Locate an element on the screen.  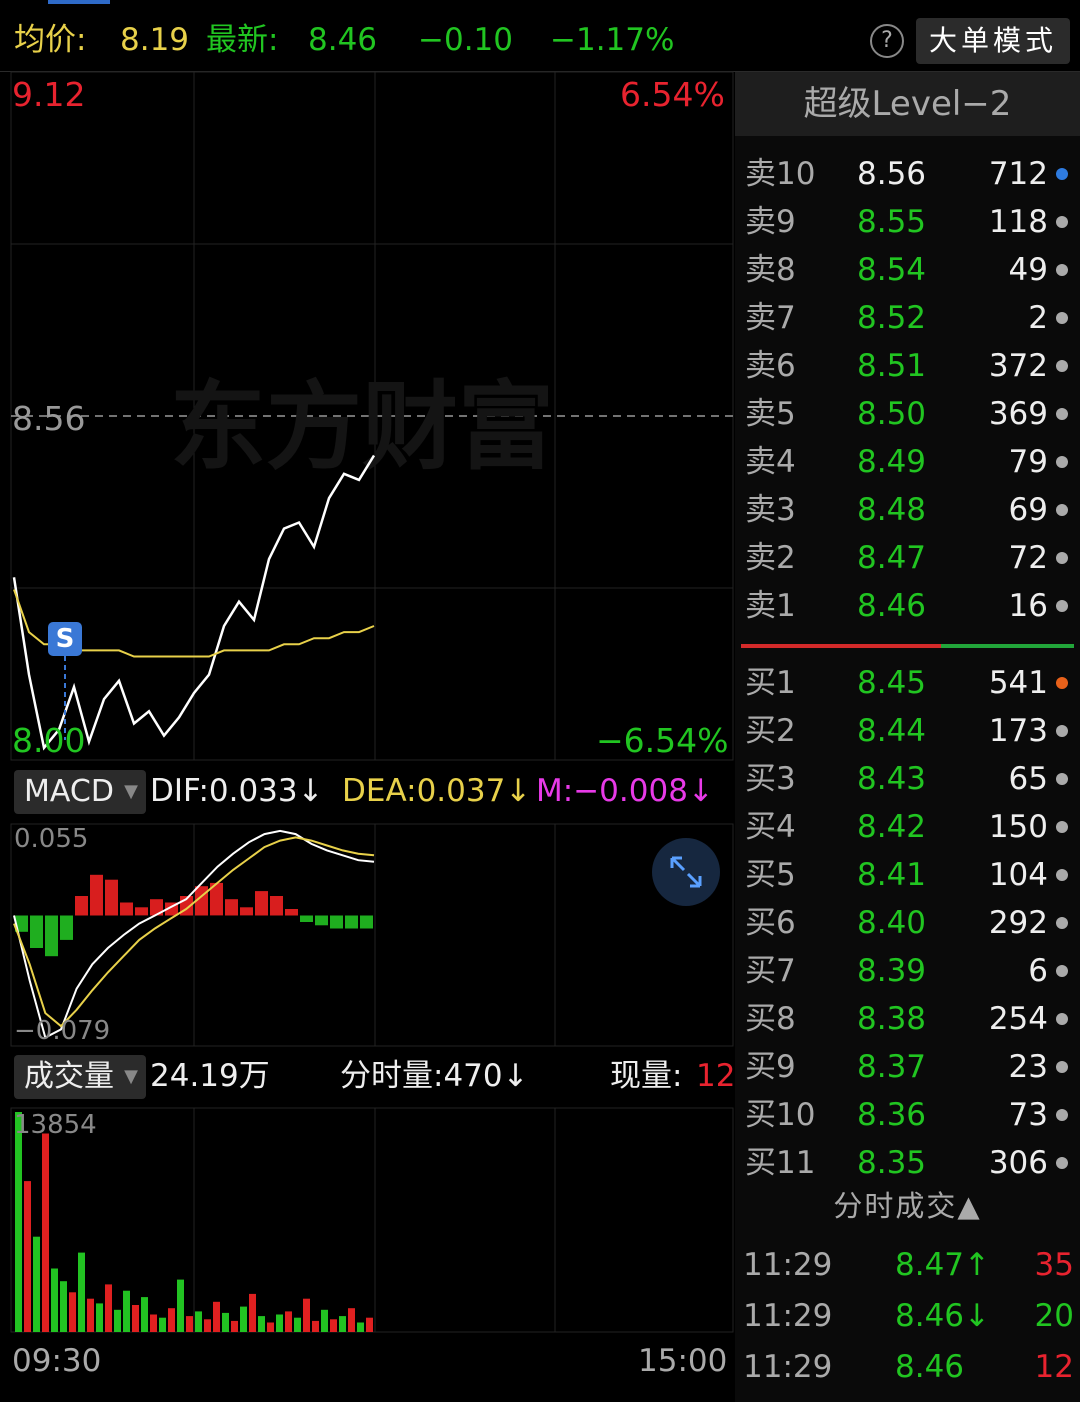
trade-price: 8.46↓ is located at coordinates (942, 1316).